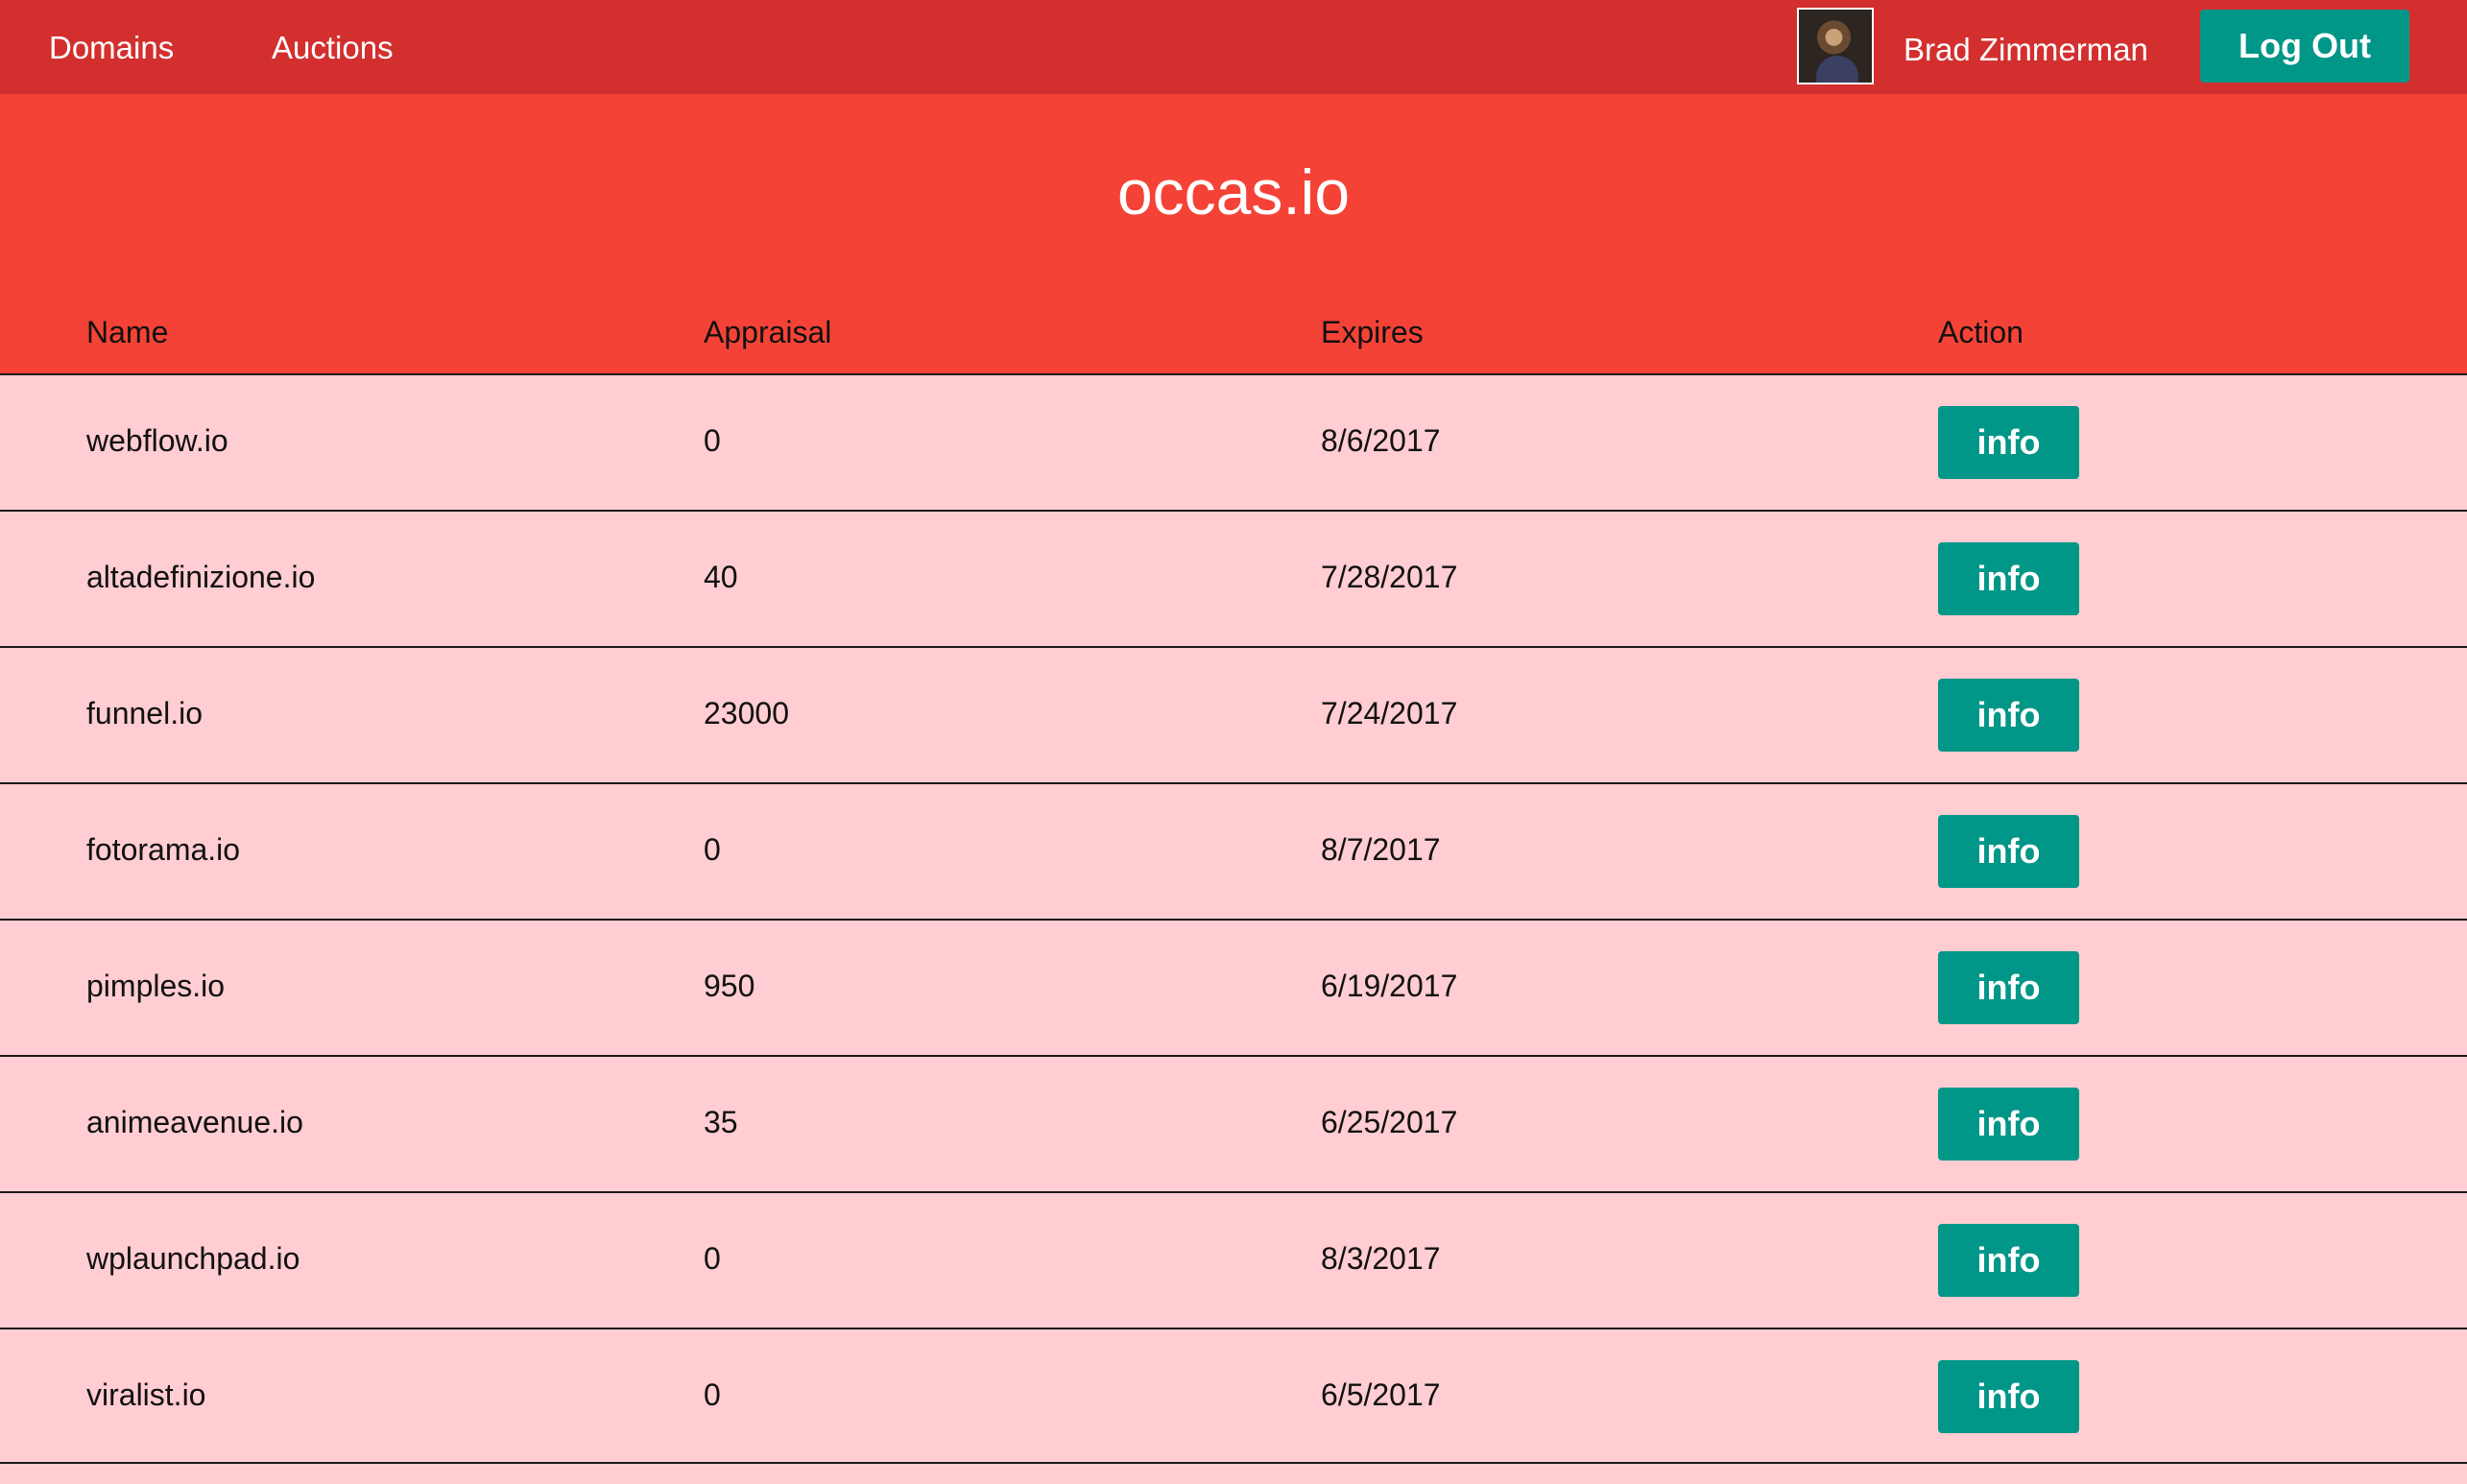  Describe the element at coordinates (1381, 1394) in the screenshot. I see `expires-cell: 6/5/2017` at that location.